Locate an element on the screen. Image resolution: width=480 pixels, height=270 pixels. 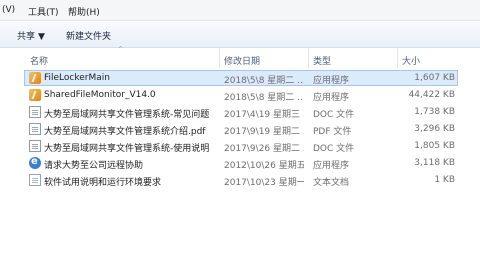
column-type: 类型 is located at coordinates (322, 60).